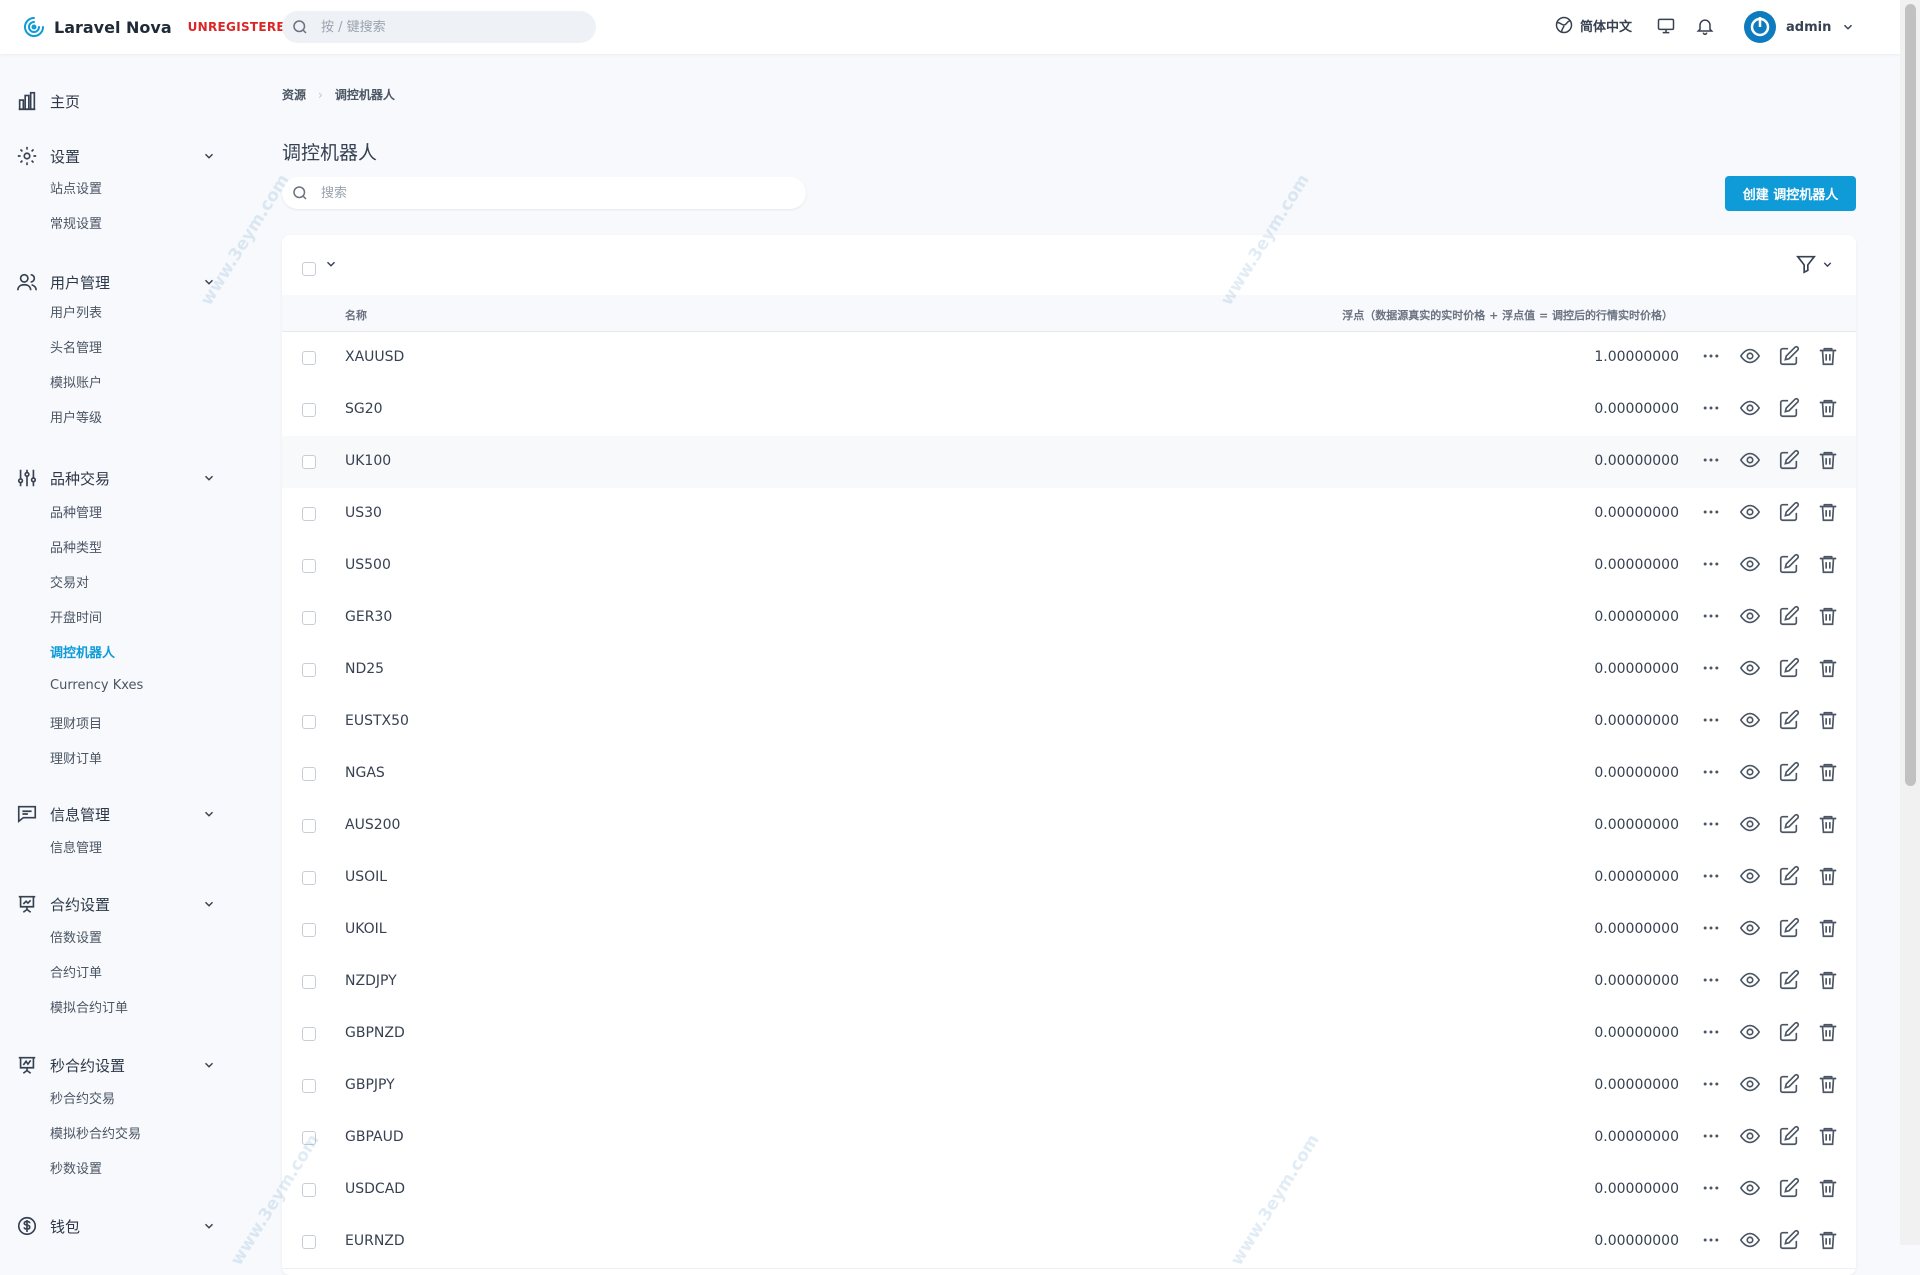  I want to click on create-robot-button: 创建 调控机器人, so click(1790, 193).